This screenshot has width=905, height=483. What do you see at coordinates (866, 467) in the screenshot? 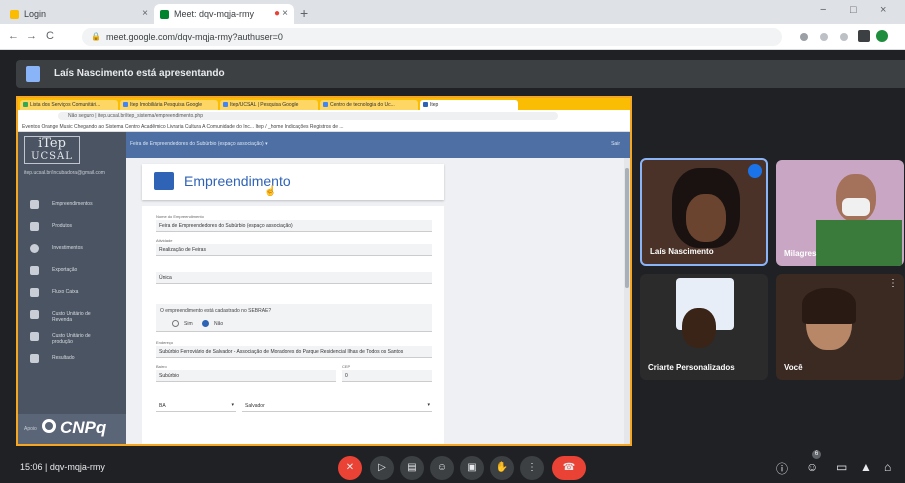
I see `activities-icon: ▲` at bounding box center [866, 467].